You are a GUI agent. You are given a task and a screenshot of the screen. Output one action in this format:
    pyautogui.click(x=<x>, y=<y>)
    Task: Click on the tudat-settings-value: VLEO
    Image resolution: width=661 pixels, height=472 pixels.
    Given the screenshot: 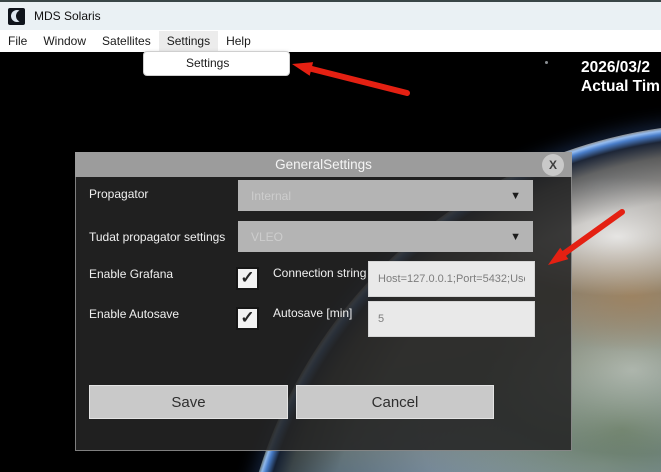 What is the action you would take?
    pyautogui.click(x=267, y=236)
    